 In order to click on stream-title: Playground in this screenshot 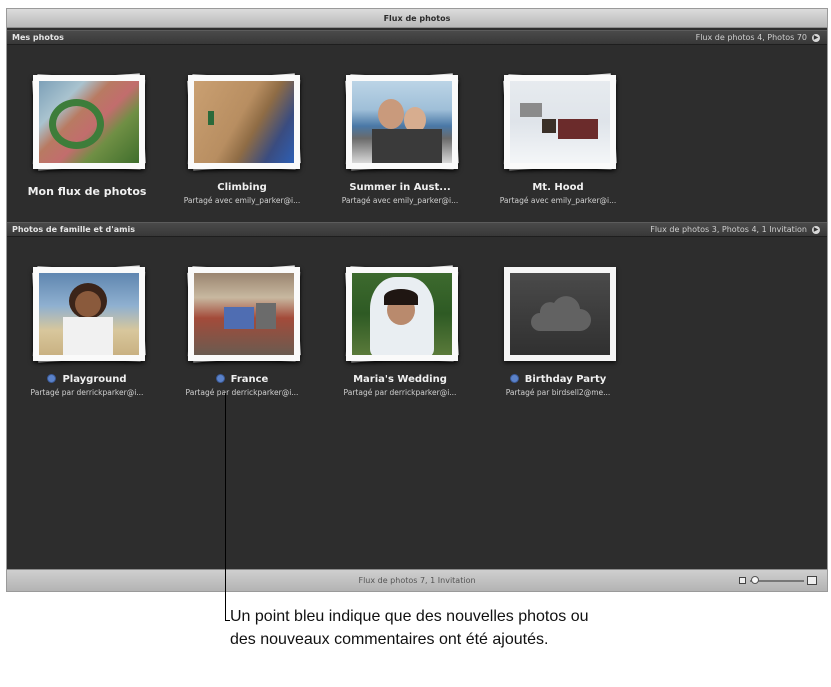, I will do `click(94, 379)`.